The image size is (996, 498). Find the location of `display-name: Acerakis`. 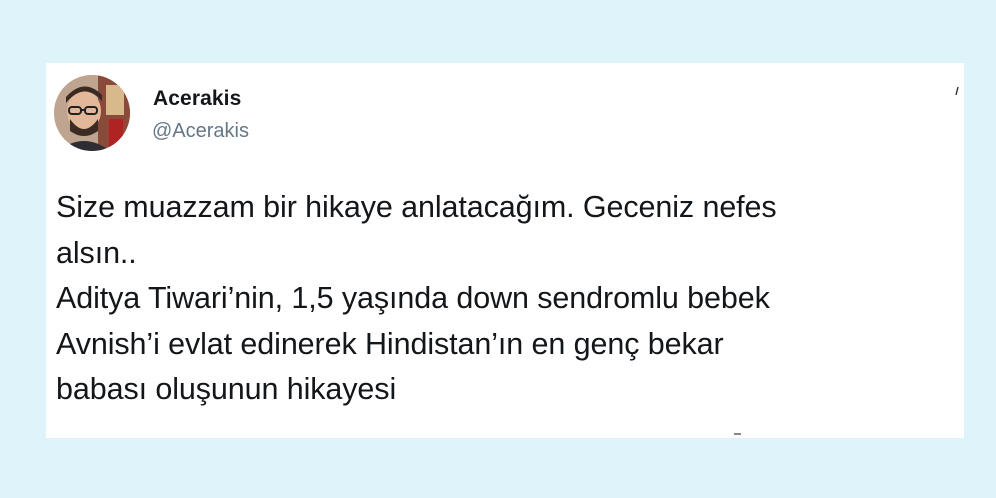

display-name: Acerakis is located at coordinates (197, 99).